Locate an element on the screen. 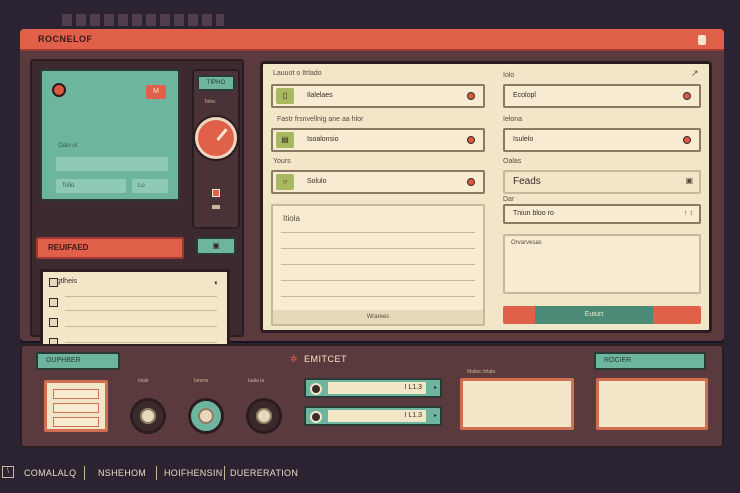 The image size is (740, 493). notes-toggle-icon: ◐ is located at coordinates (216, 282).